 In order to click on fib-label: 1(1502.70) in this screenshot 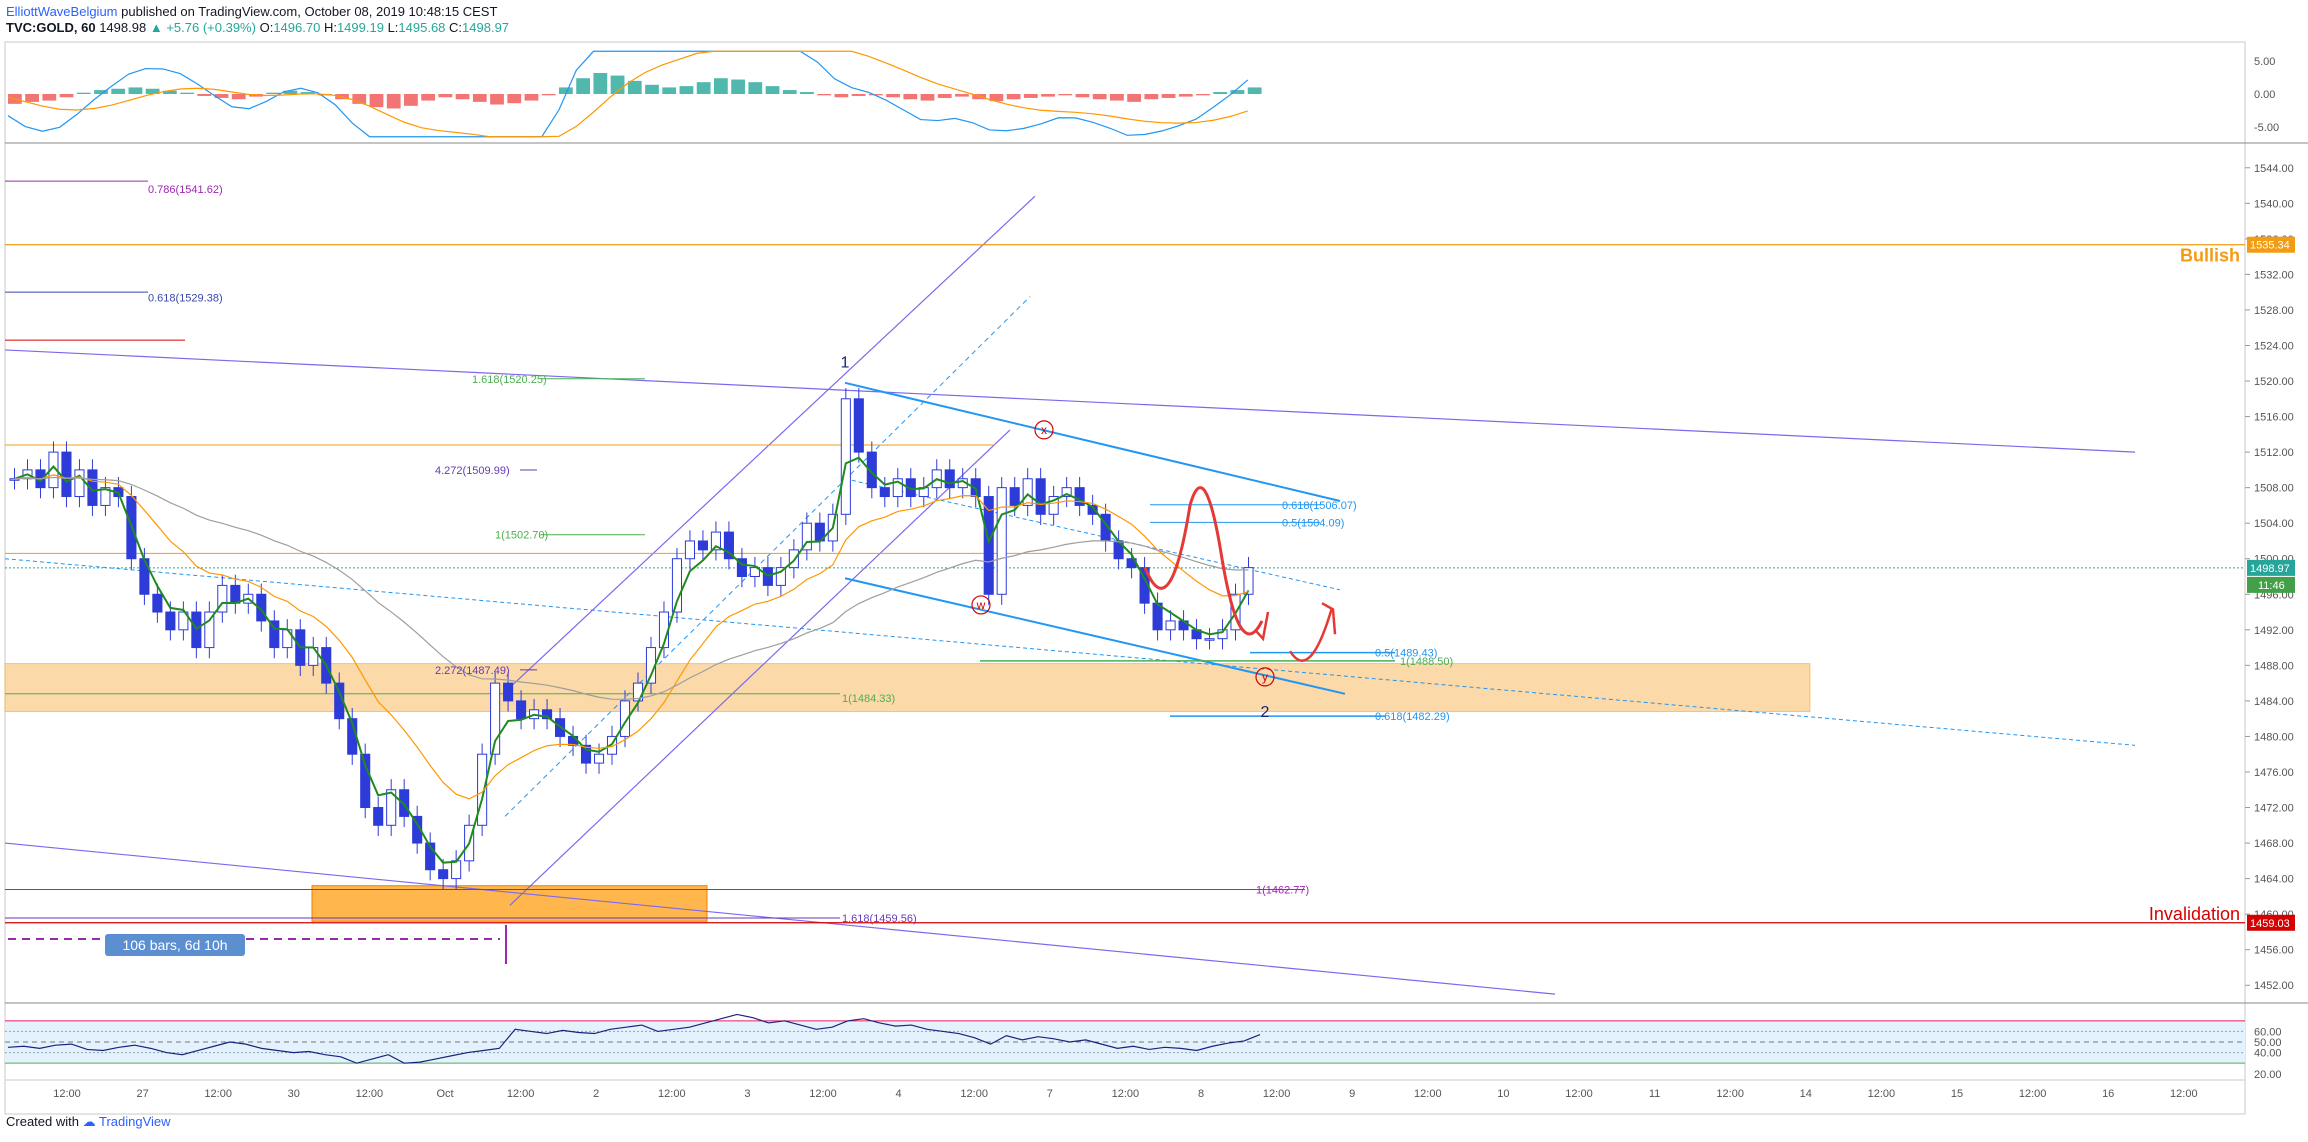, I will do `click(521, 536)`.